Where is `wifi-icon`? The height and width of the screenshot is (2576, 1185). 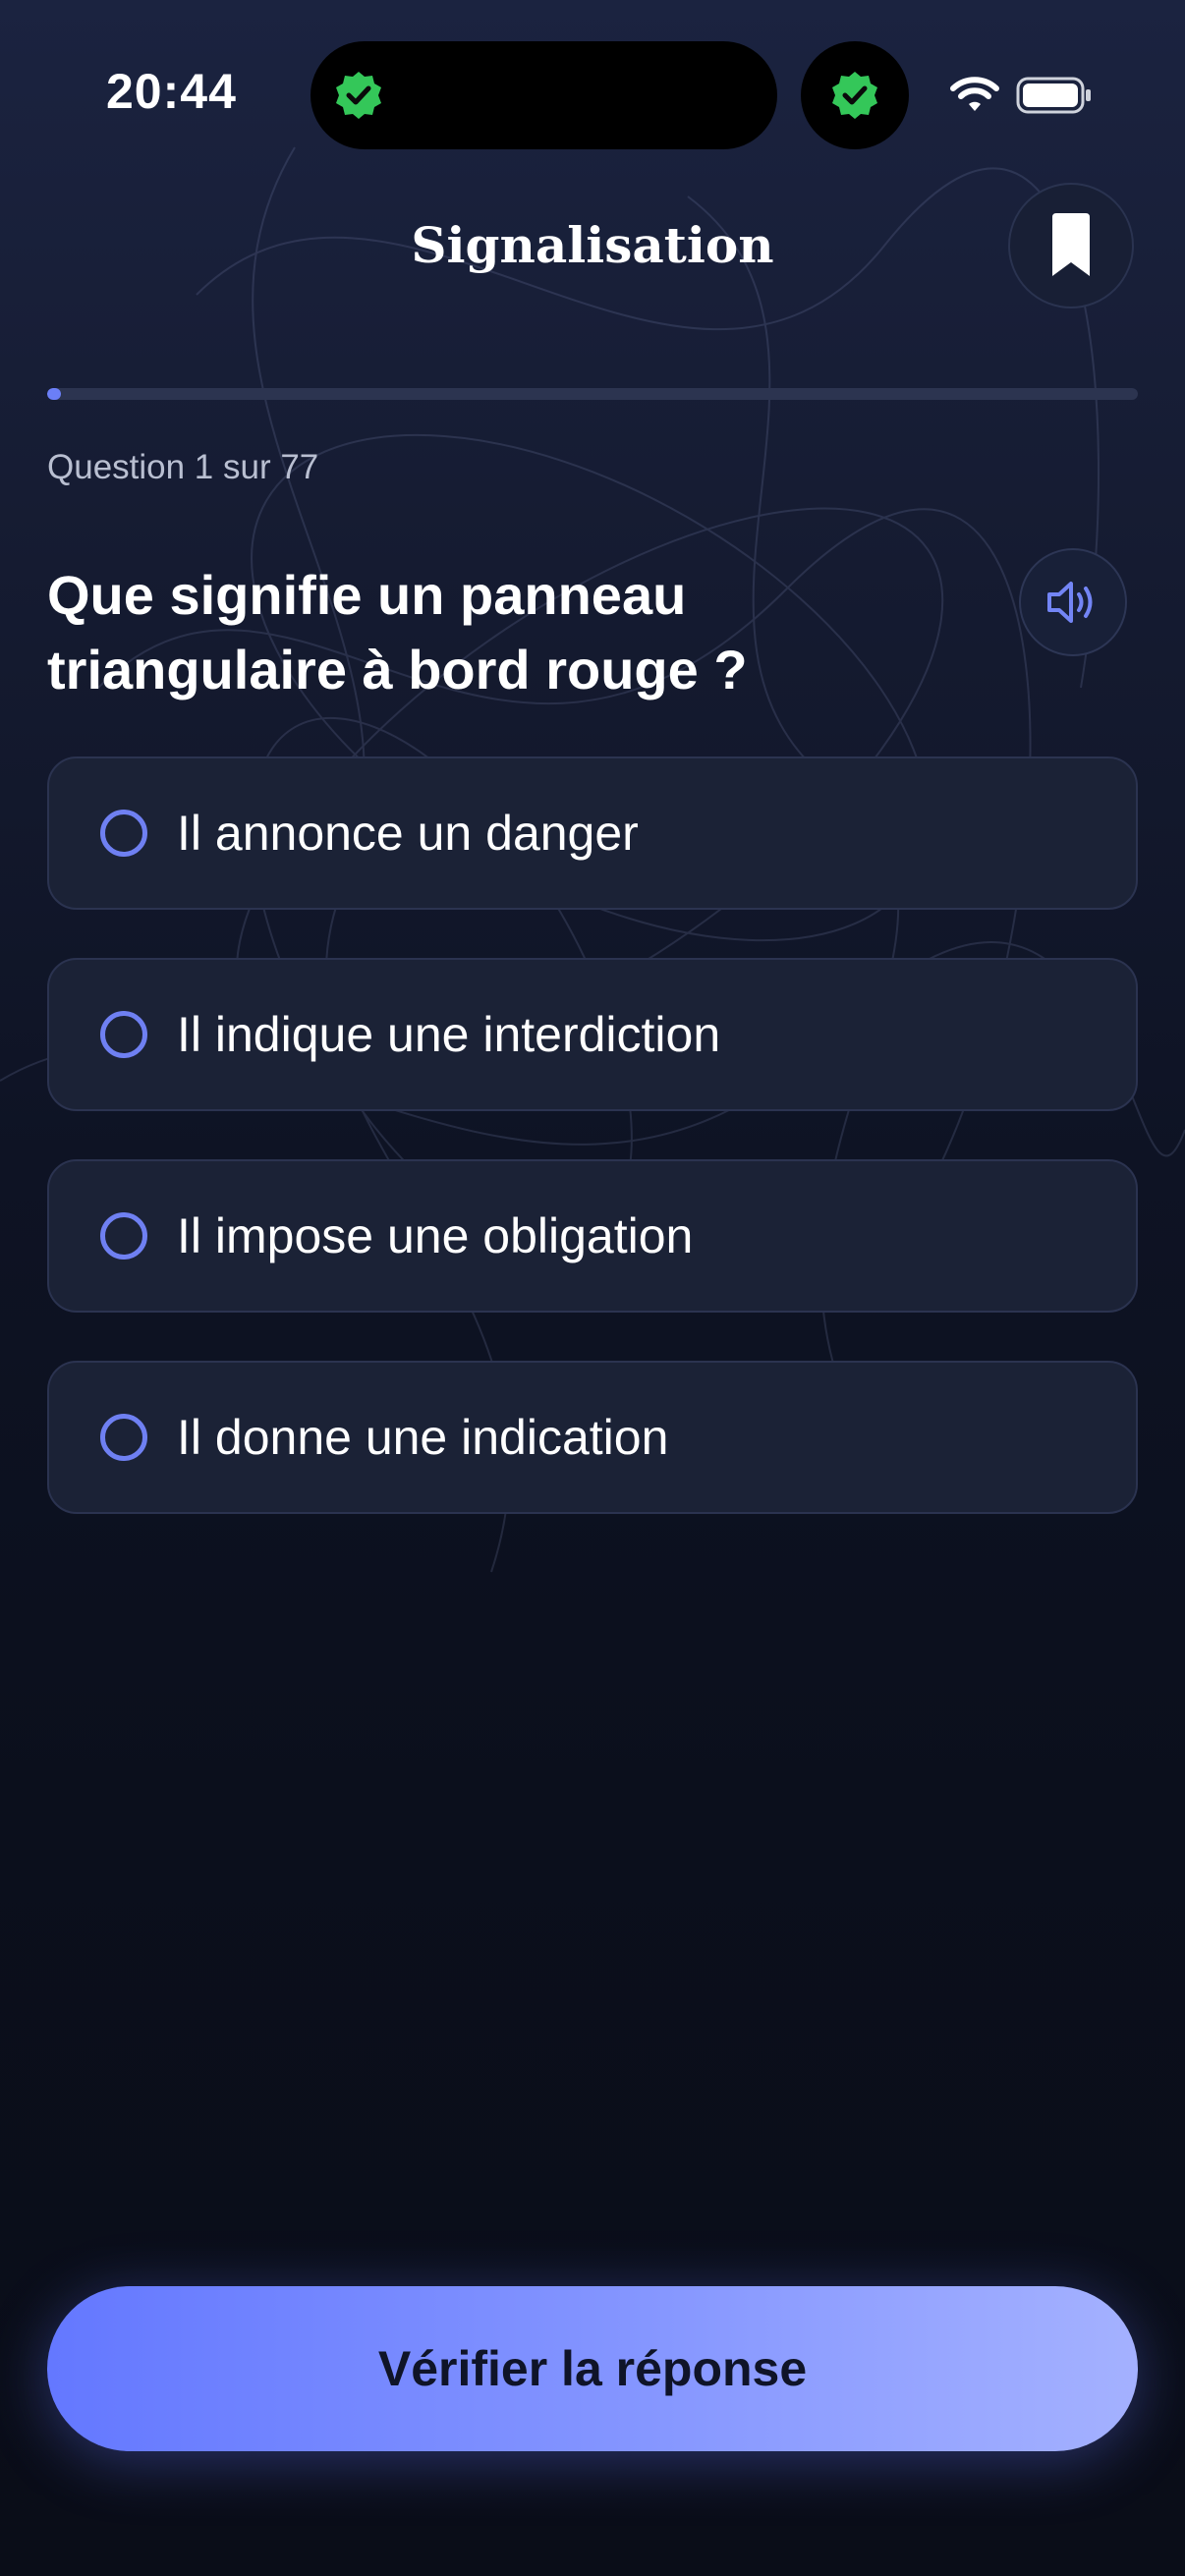 wifi-icon is located at coordinates (975, 94).